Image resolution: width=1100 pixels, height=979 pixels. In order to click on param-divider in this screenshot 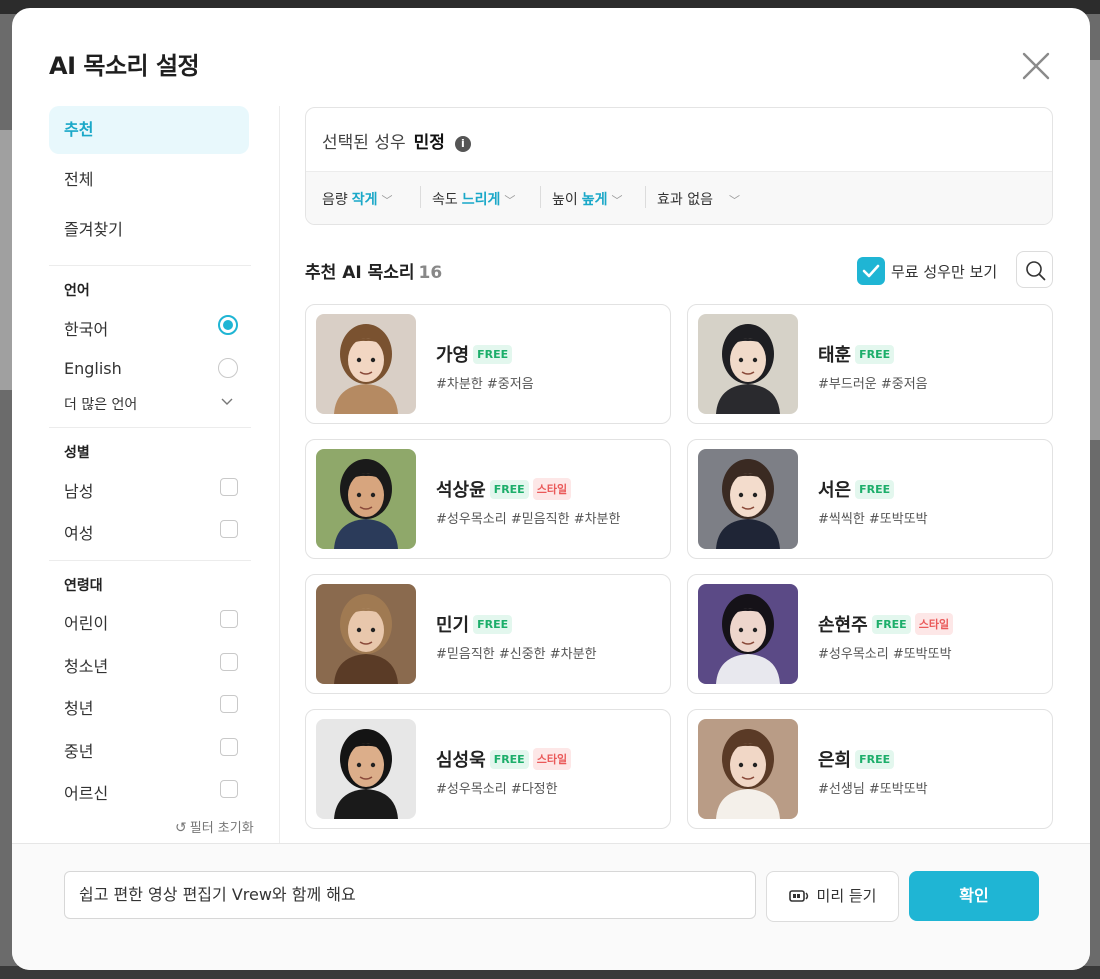, I will do `click(645, 197)`.